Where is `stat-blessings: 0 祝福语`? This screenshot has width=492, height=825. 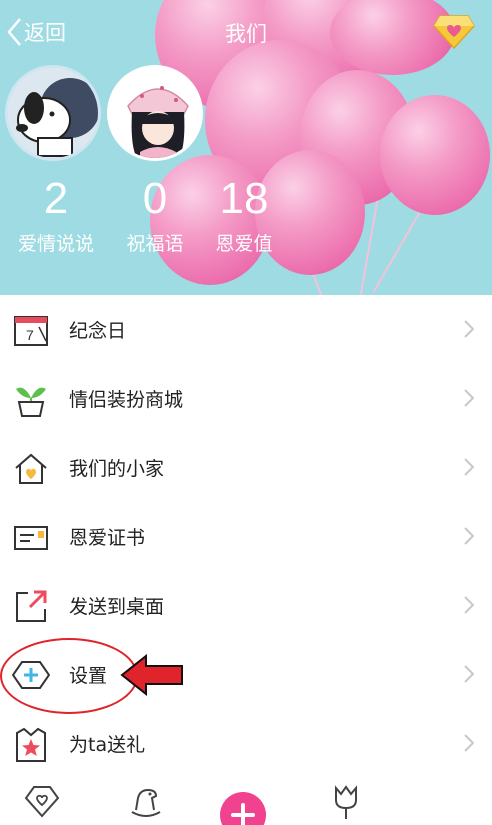
stat-blessings: 0 祝福语 is located at coordinates (155, 215).